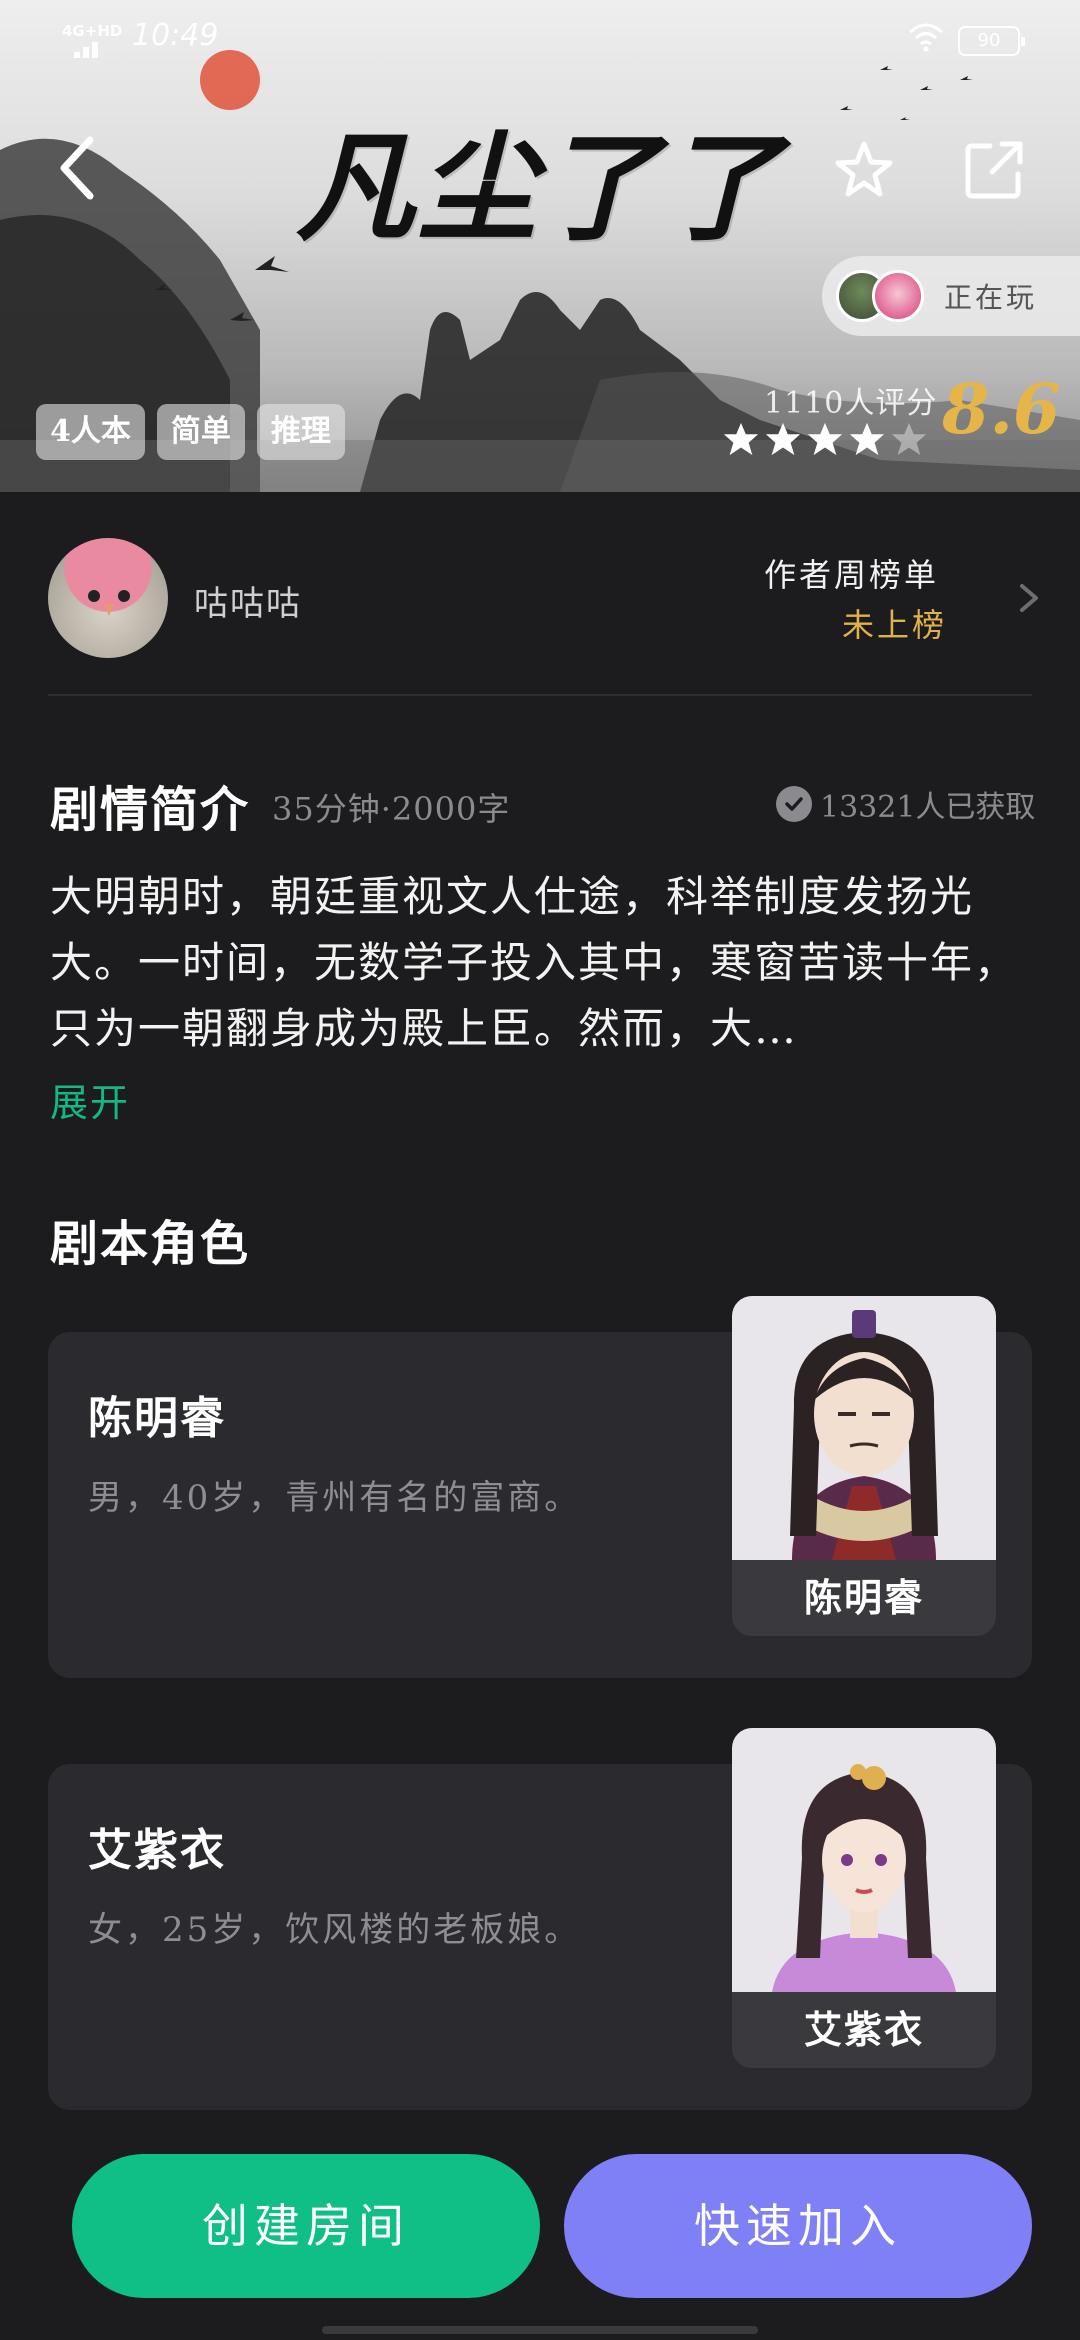  I want to click on rating-score: 8.6, so click(1001, 410).